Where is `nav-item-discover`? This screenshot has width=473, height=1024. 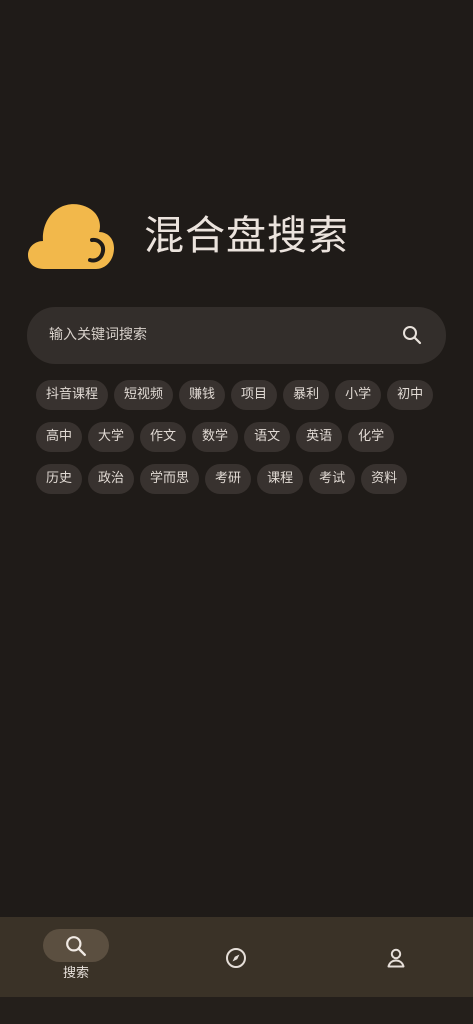 nav-item-discover is located at coordinates (237, 957).